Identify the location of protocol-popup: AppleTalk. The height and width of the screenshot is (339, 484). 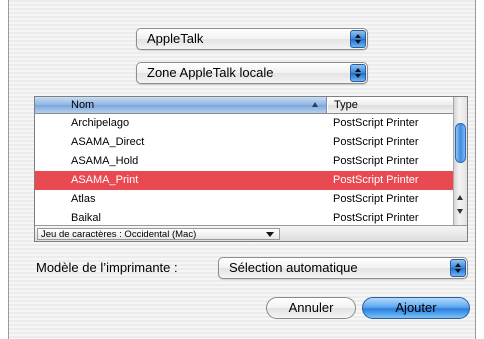
(252, 39).